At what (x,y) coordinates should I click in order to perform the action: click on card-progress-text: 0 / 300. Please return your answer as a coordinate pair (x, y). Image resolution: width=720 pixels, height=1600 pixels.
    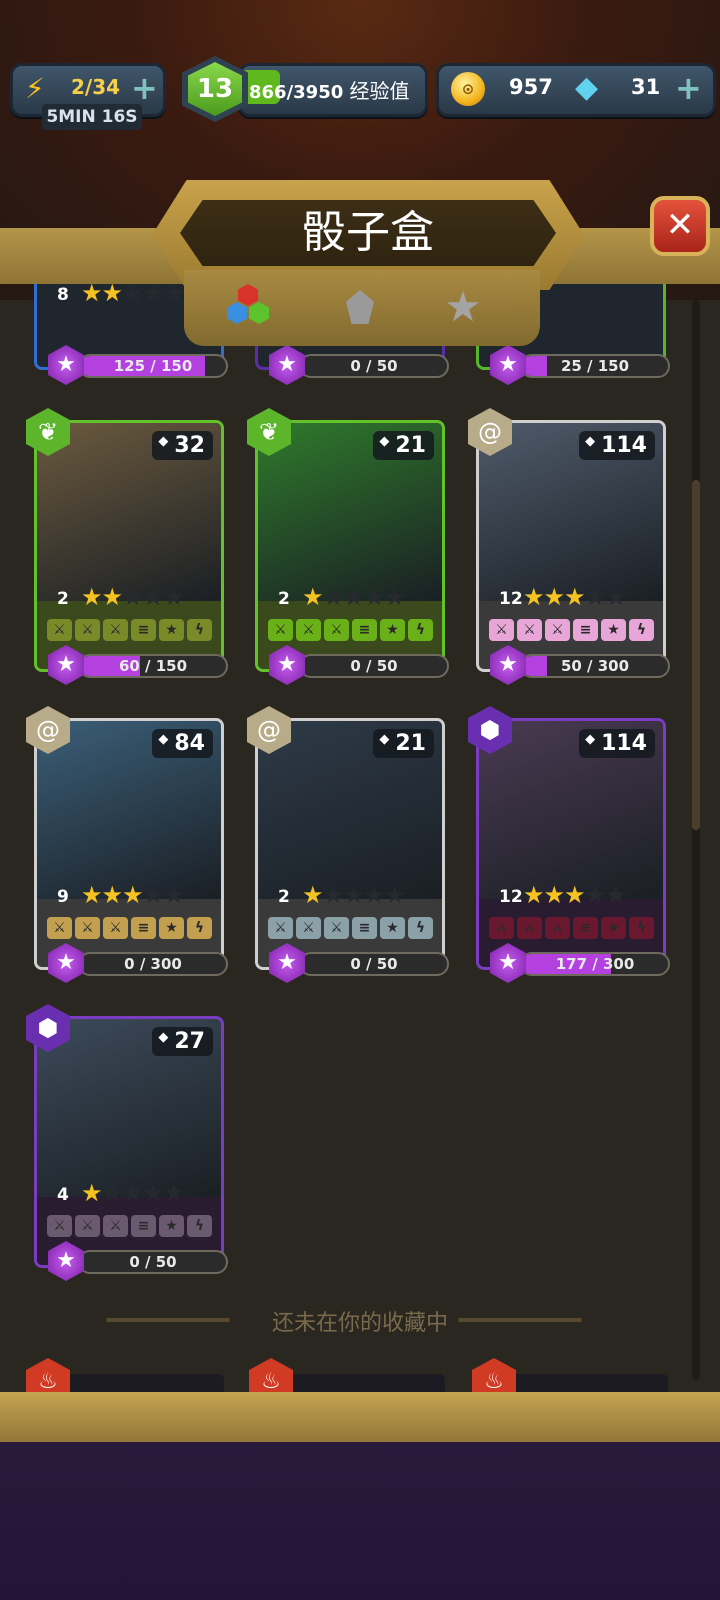
    Looking at the image, I should click on (153, 964).